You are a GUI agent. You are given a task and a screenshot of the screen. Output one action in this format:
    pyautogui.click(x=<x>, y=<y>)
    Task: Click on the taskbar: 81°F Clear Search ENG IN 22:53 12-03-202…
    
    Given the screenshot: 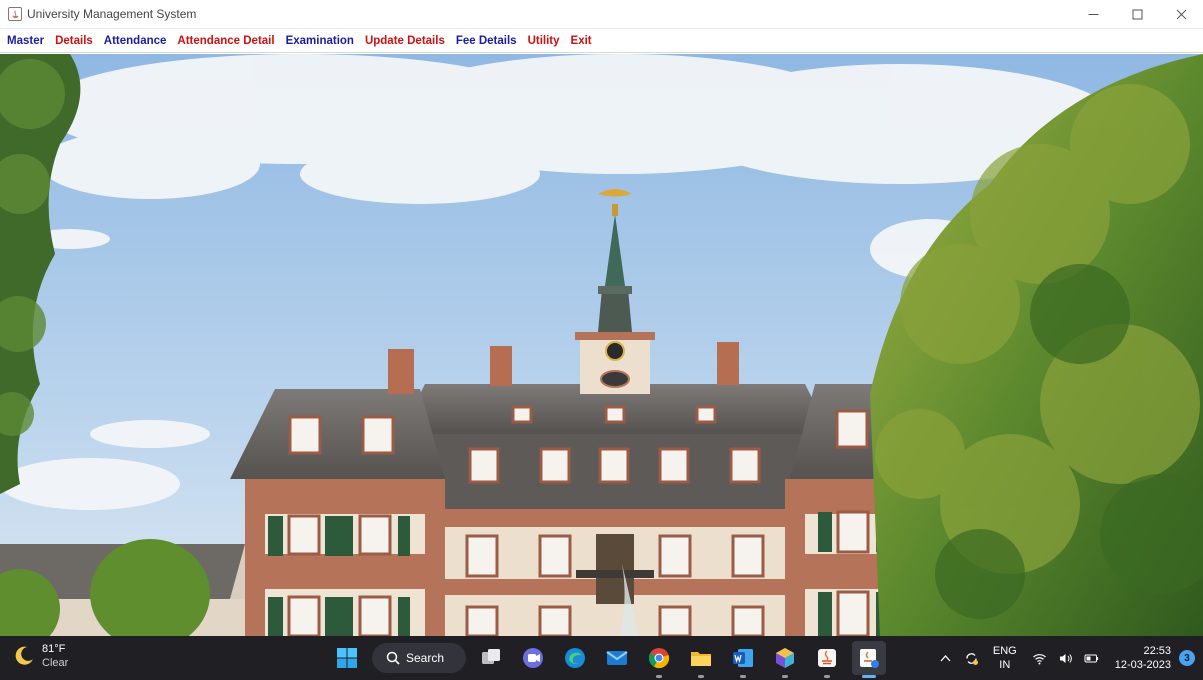 What is the action you would take?
    pyautogui.click(x=601, y=658)
    